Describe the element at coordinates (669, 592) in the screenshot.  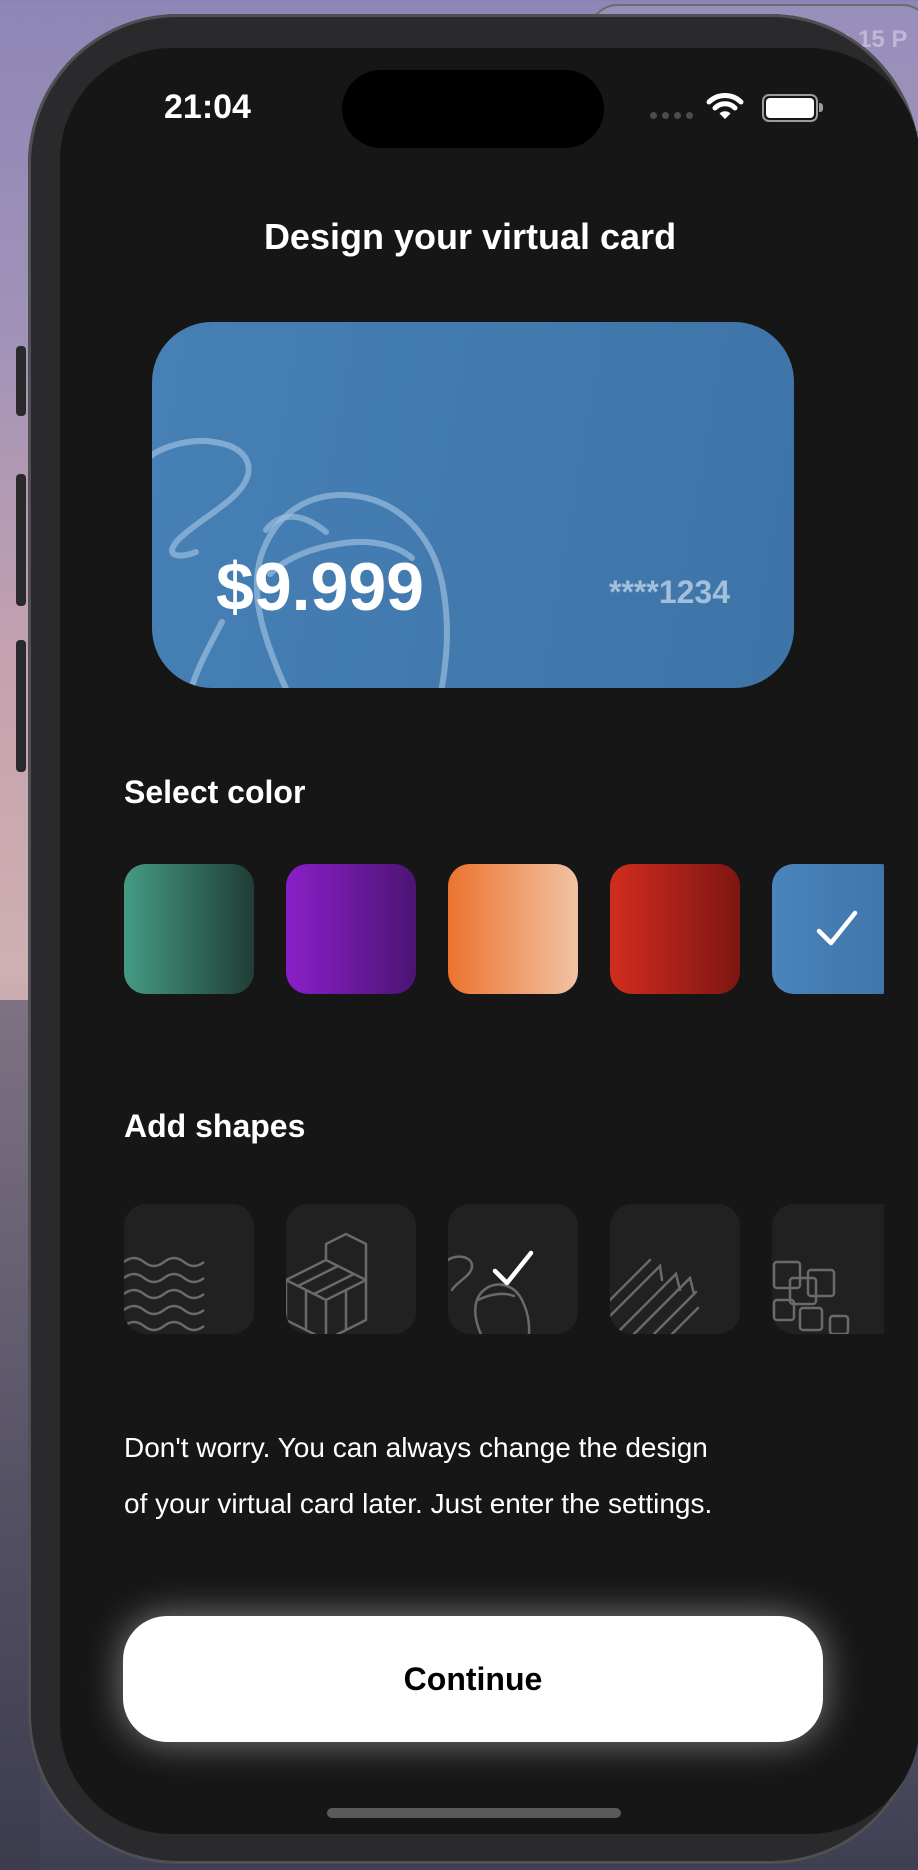
I see `card-number: ****1234` at that location.